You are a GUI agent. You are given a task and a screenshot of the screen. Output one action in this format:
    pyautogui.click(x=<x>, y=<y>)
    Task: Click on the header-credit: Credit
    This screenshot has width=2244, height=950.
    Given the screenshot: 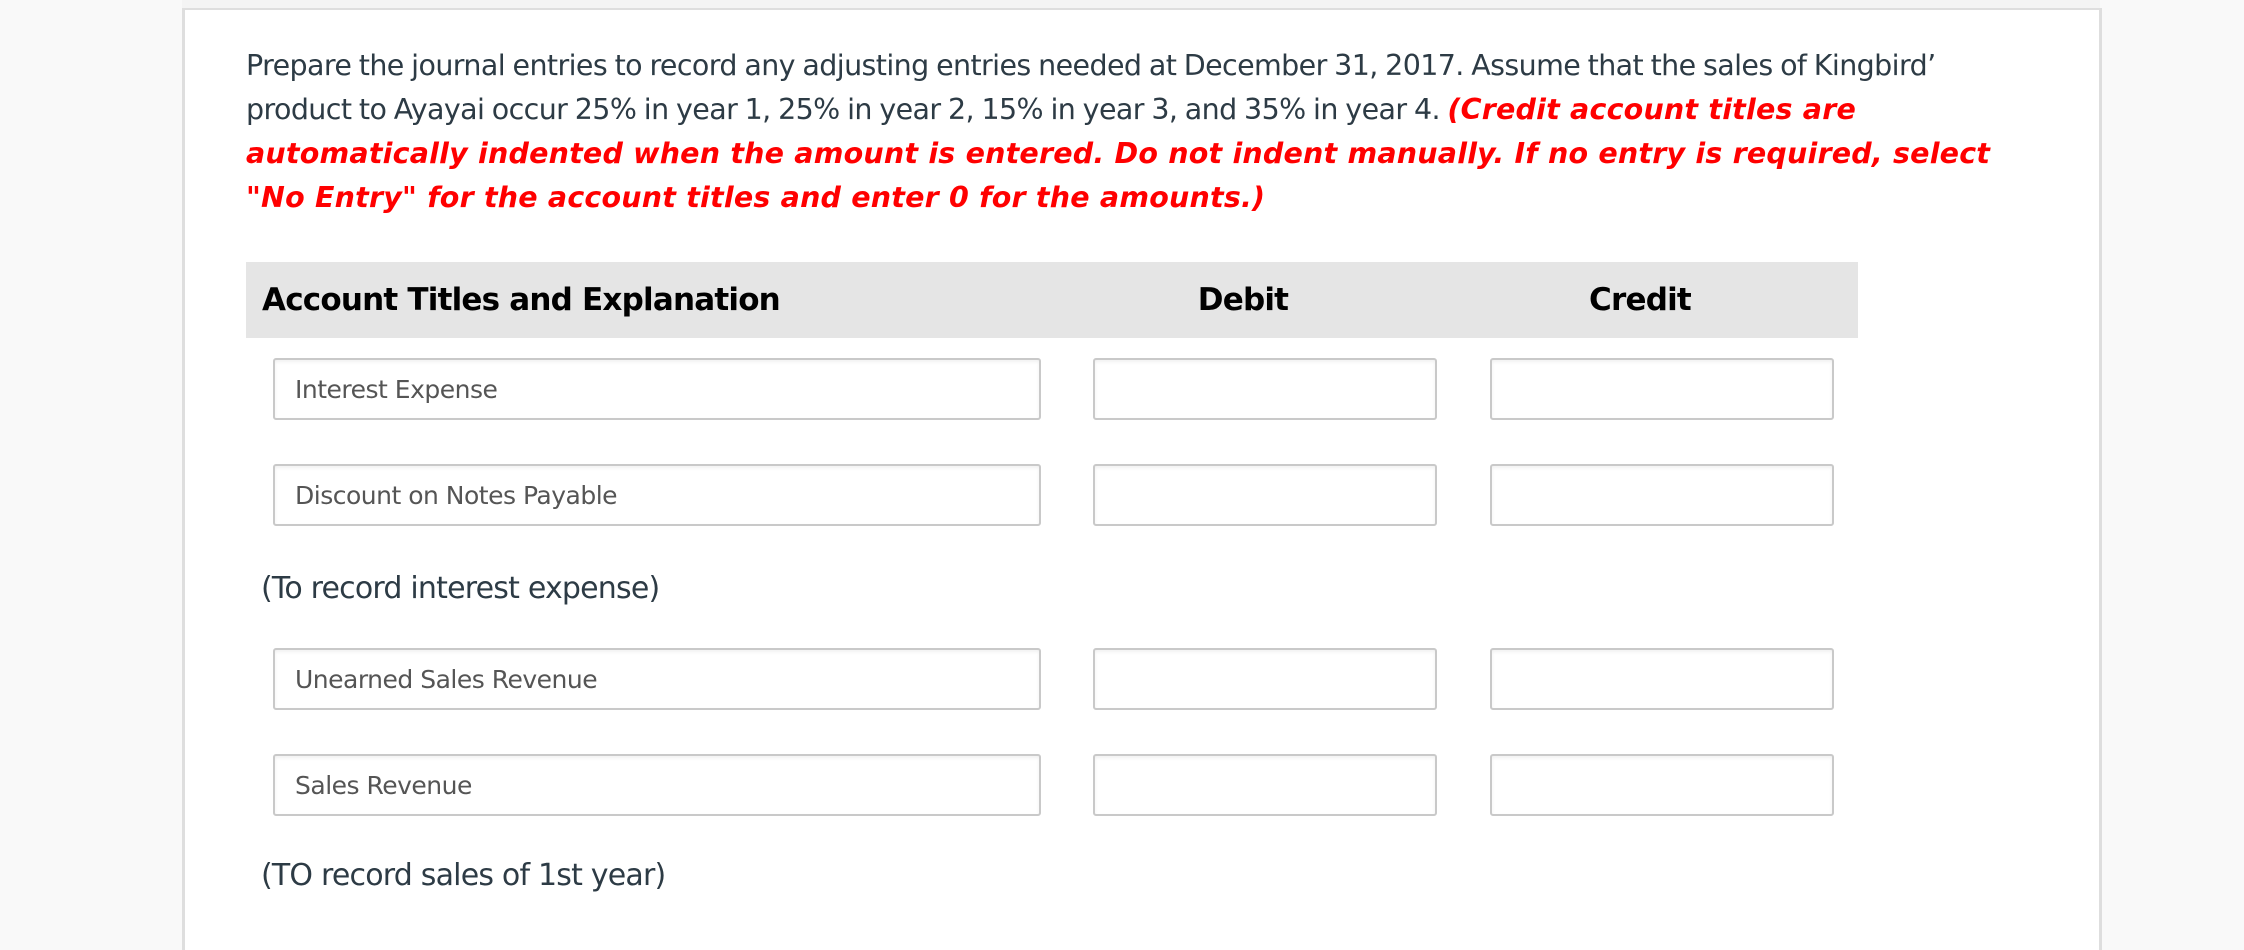 What is the action you would take?
    pyautogui.click(x=1640, y=300)
    